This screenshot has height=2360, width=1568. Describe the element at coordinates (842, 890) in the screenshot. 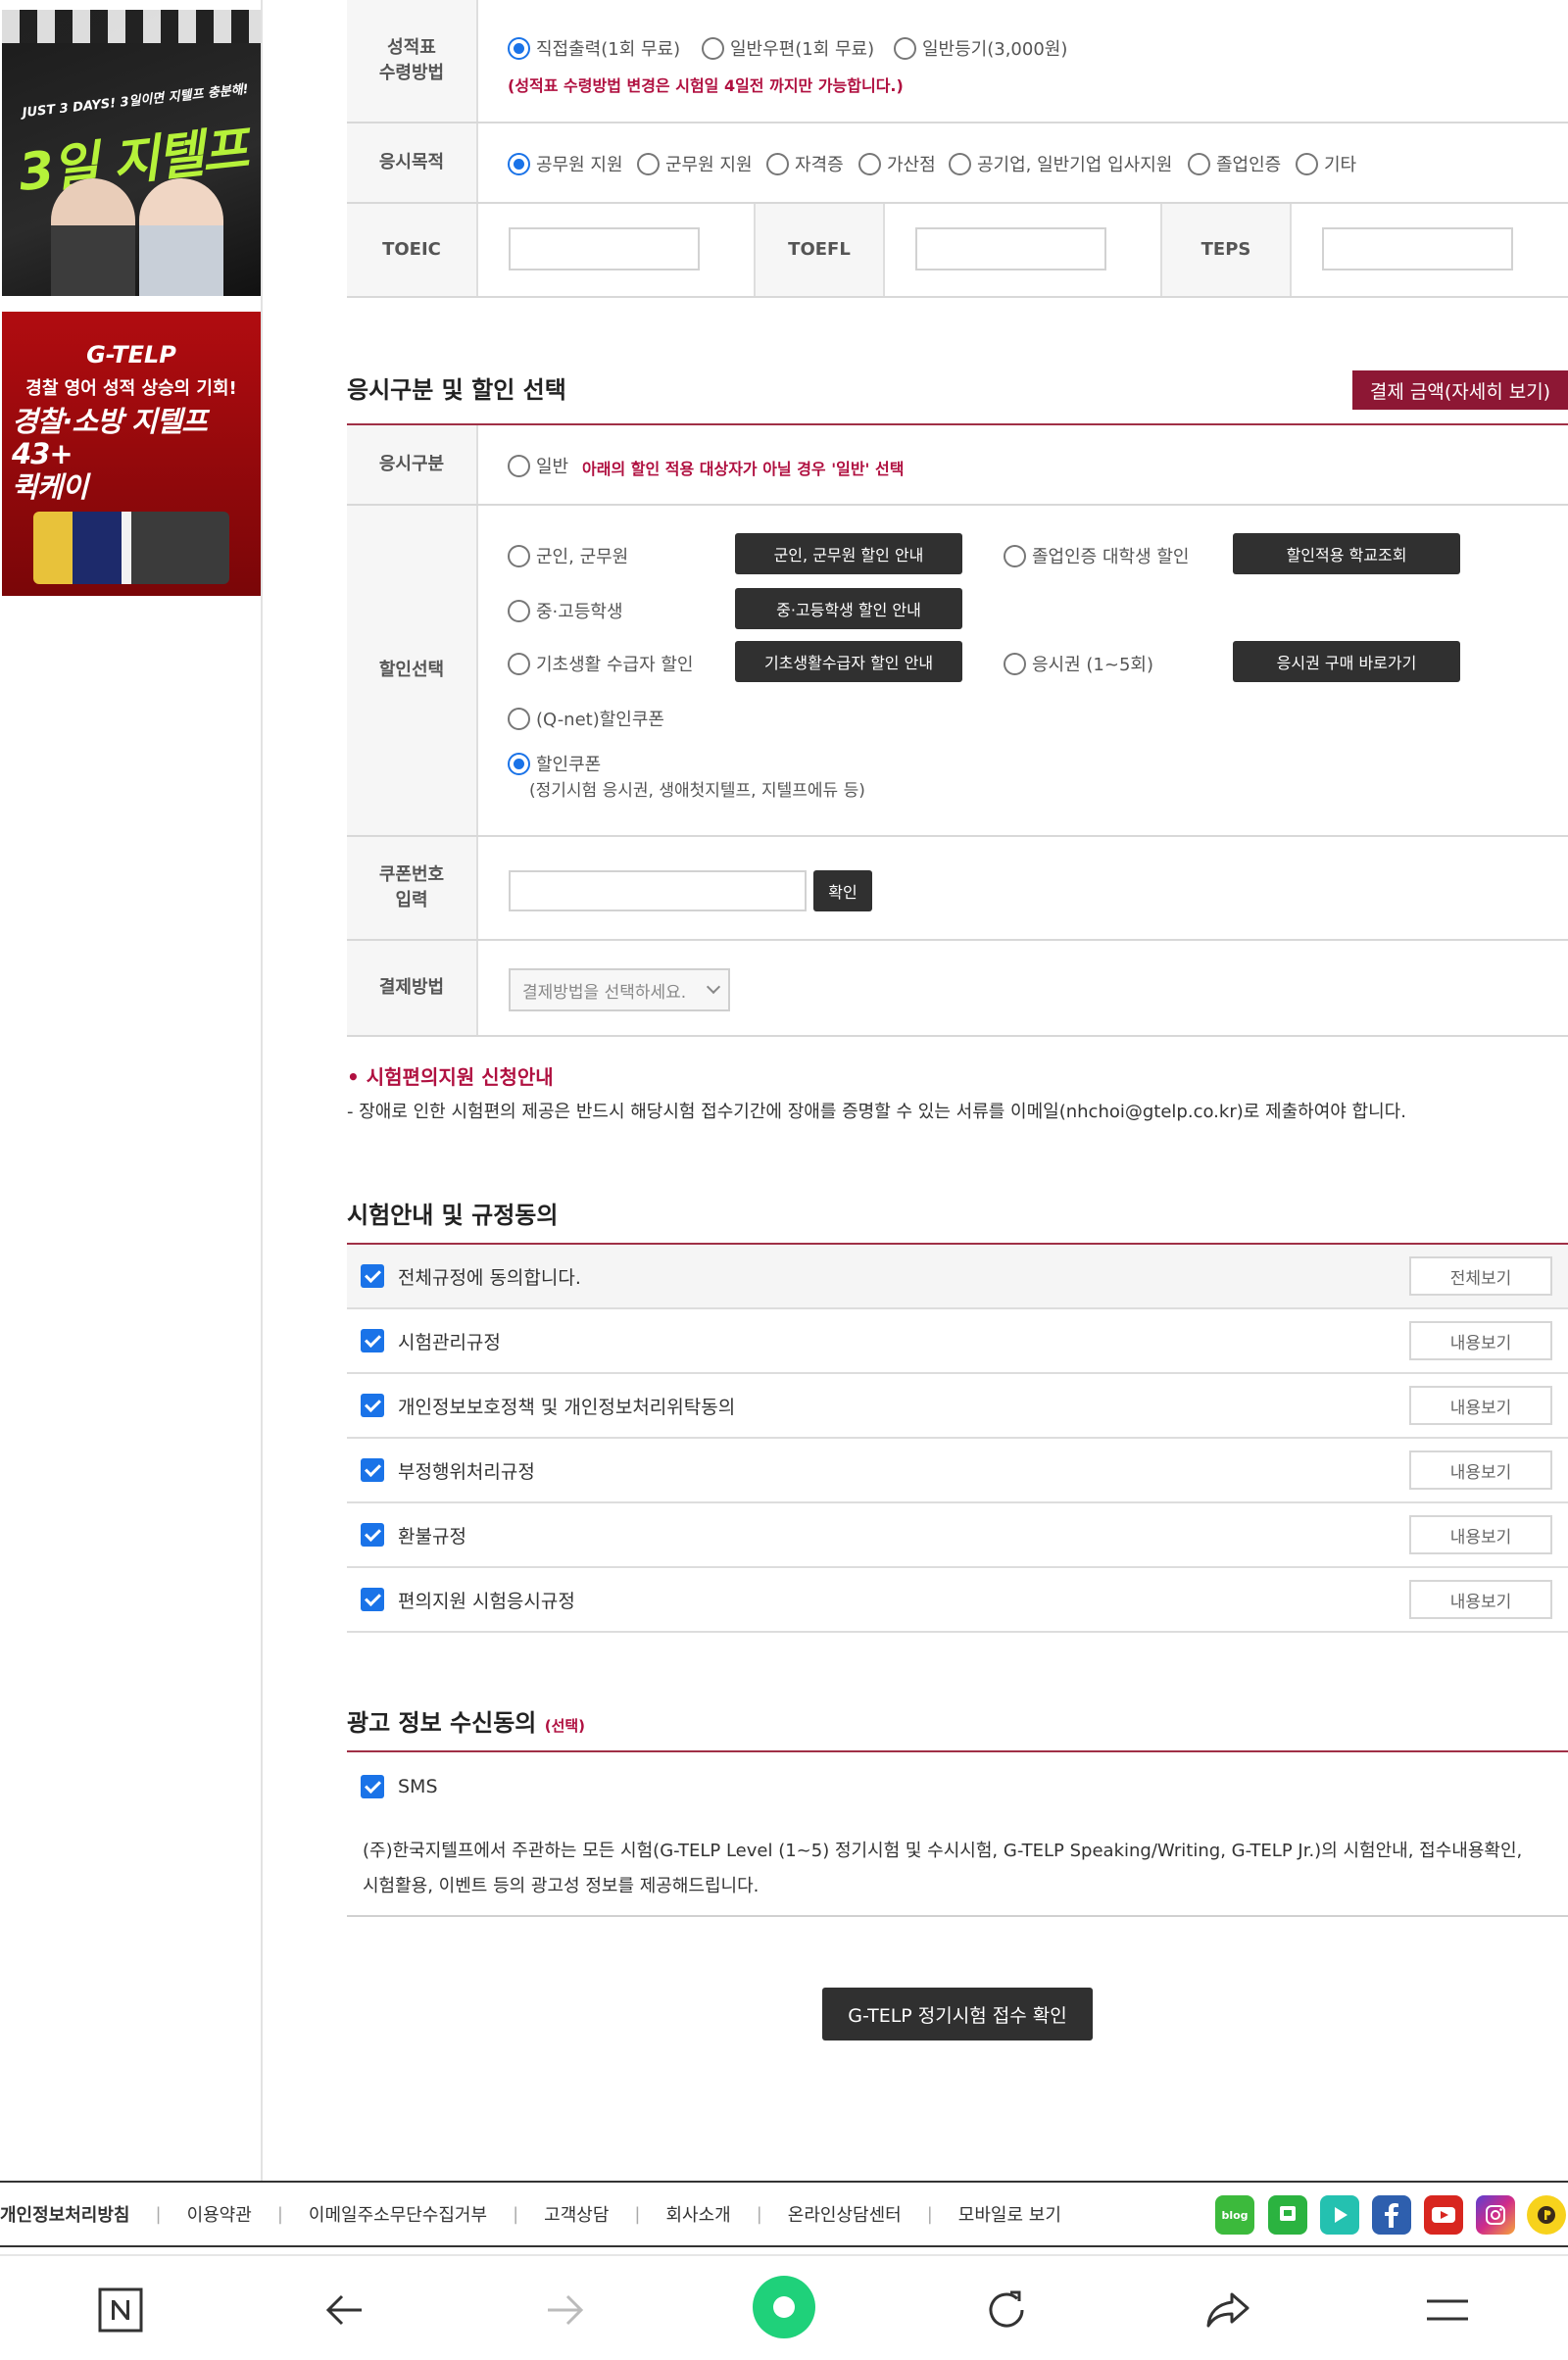

I see `coupon-confirm-button: 확인` at that location.